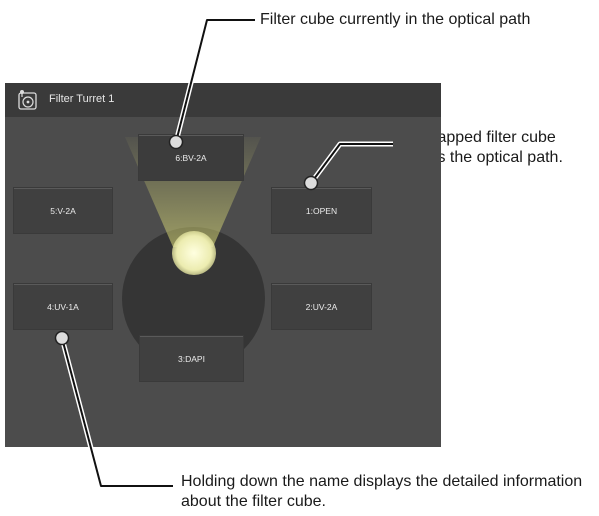 The height and width of the screenshot is (516, 599). Describe the element at coordinates (191, 358) in the screenshot. I see `filter-cube-3-button: 3:DAPI` at that location.